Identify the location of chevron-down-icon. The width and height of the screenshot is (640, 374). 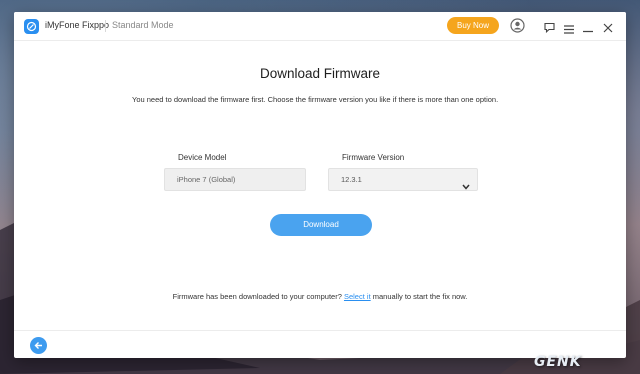
(466, 187).